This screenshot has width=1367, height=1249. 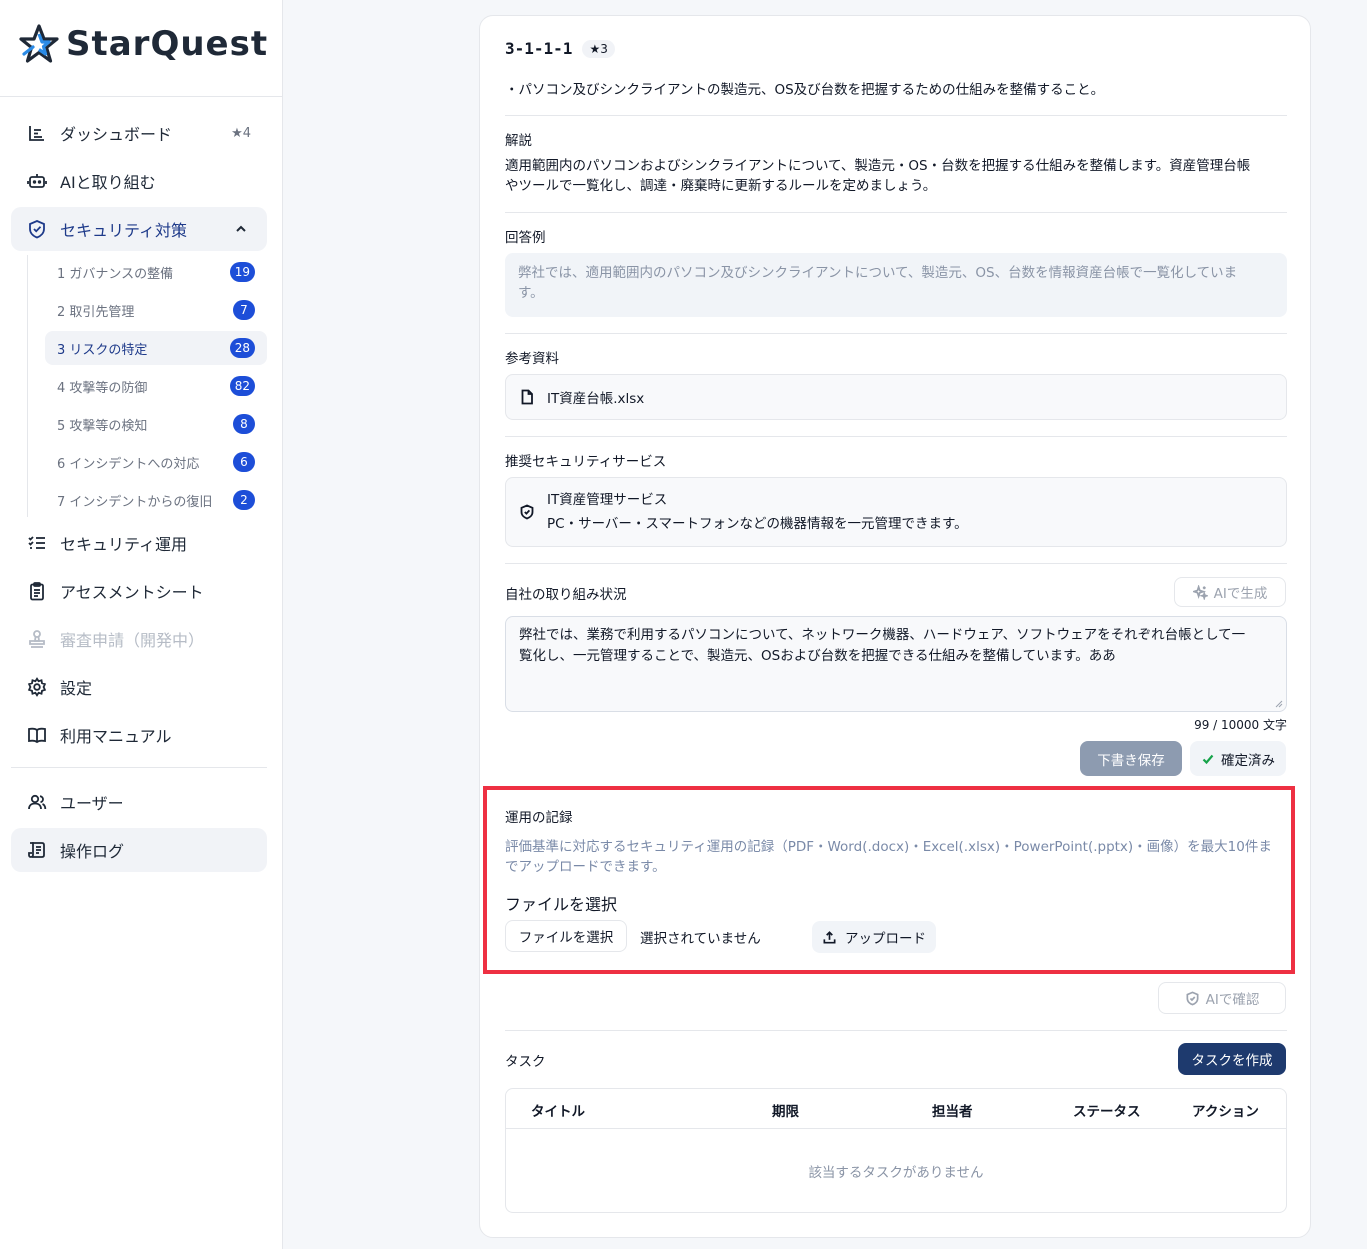 I want to click on logo: StarQuest, so click(x=143, y=44).